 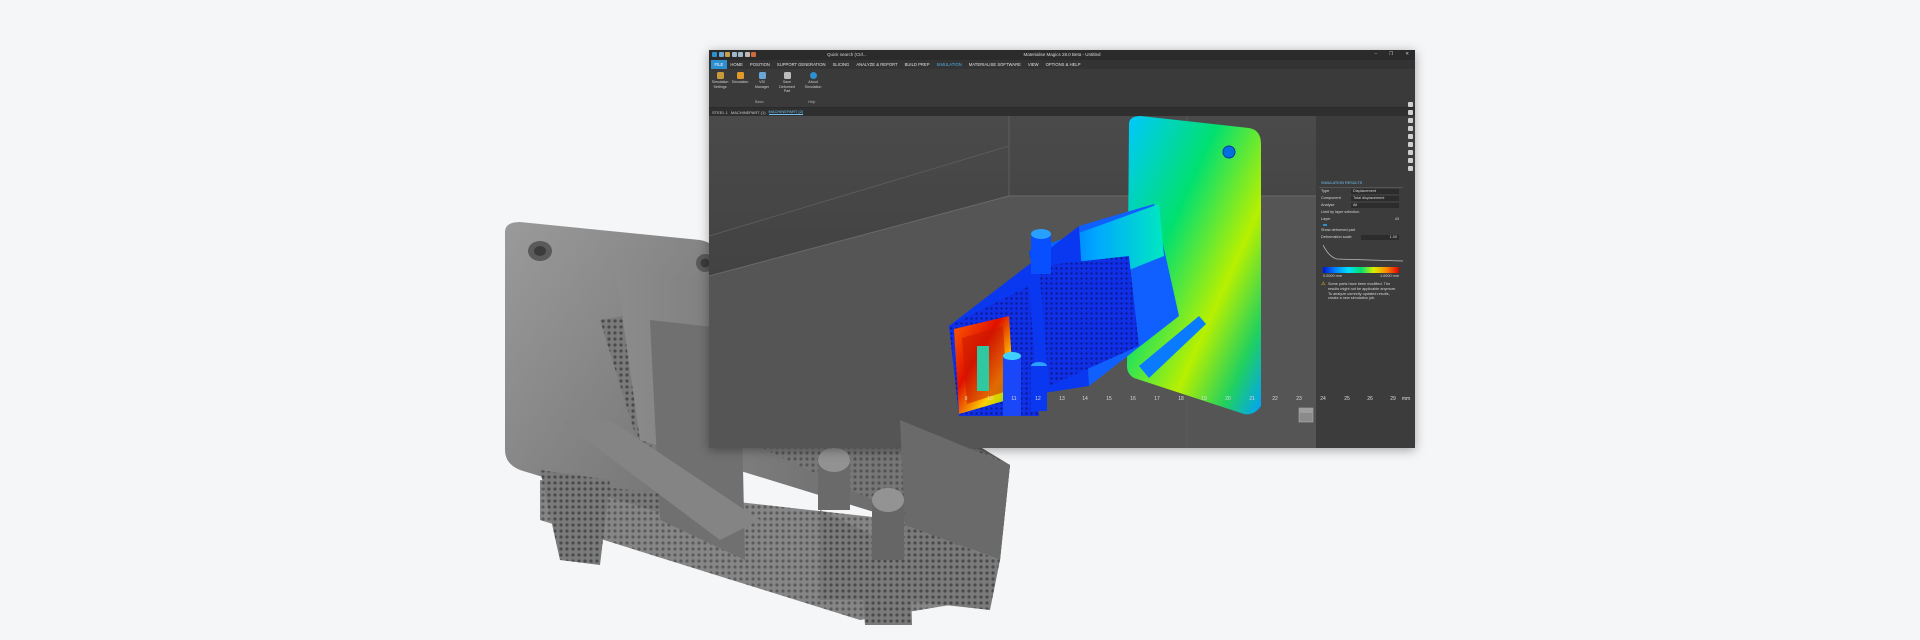 What do you see at coordinates (949, 64) in the screenshot?
I see `menu-simulation: SIMULATION` at bounding box center [949, 64].